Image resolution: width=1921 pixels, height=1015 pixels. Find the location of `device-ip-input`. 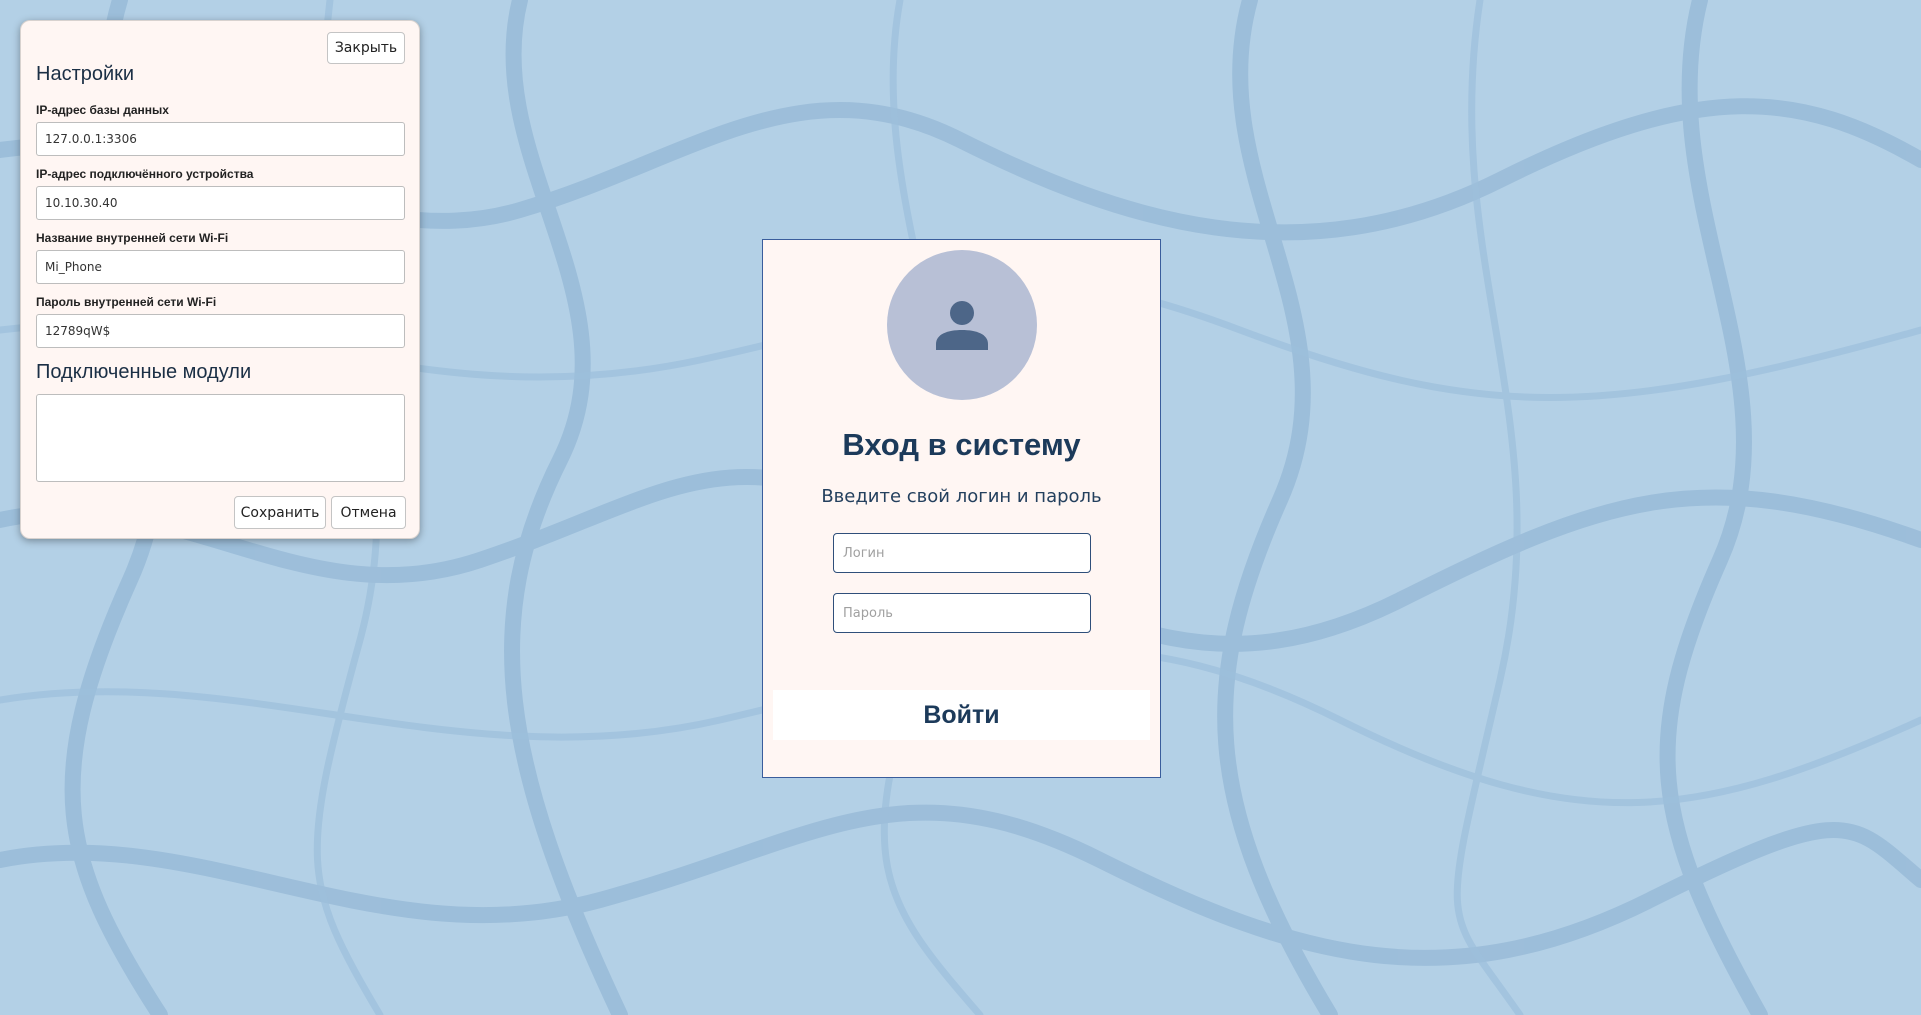

device-ip-input is located at coordinates (220, 203).